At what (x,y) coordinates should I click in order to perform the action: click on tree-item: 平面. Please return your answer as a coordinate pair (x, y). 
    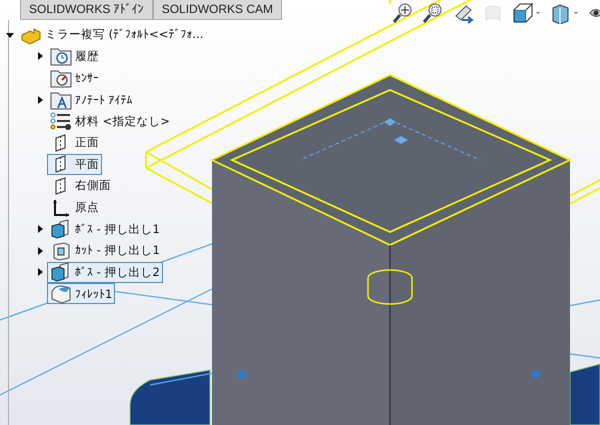
    Looking at the image, I should click on (74, 164).